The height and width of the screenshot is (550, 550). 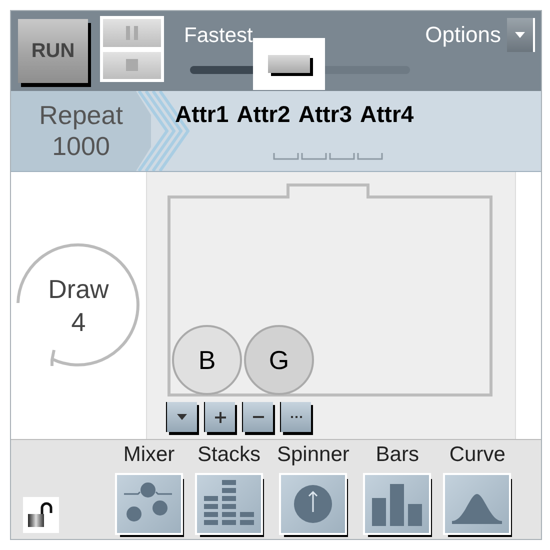 What do you see at coordinates (81, 146) in the screenshot?
I see `repeat-value: 1000` at bounding box center [81, 146].